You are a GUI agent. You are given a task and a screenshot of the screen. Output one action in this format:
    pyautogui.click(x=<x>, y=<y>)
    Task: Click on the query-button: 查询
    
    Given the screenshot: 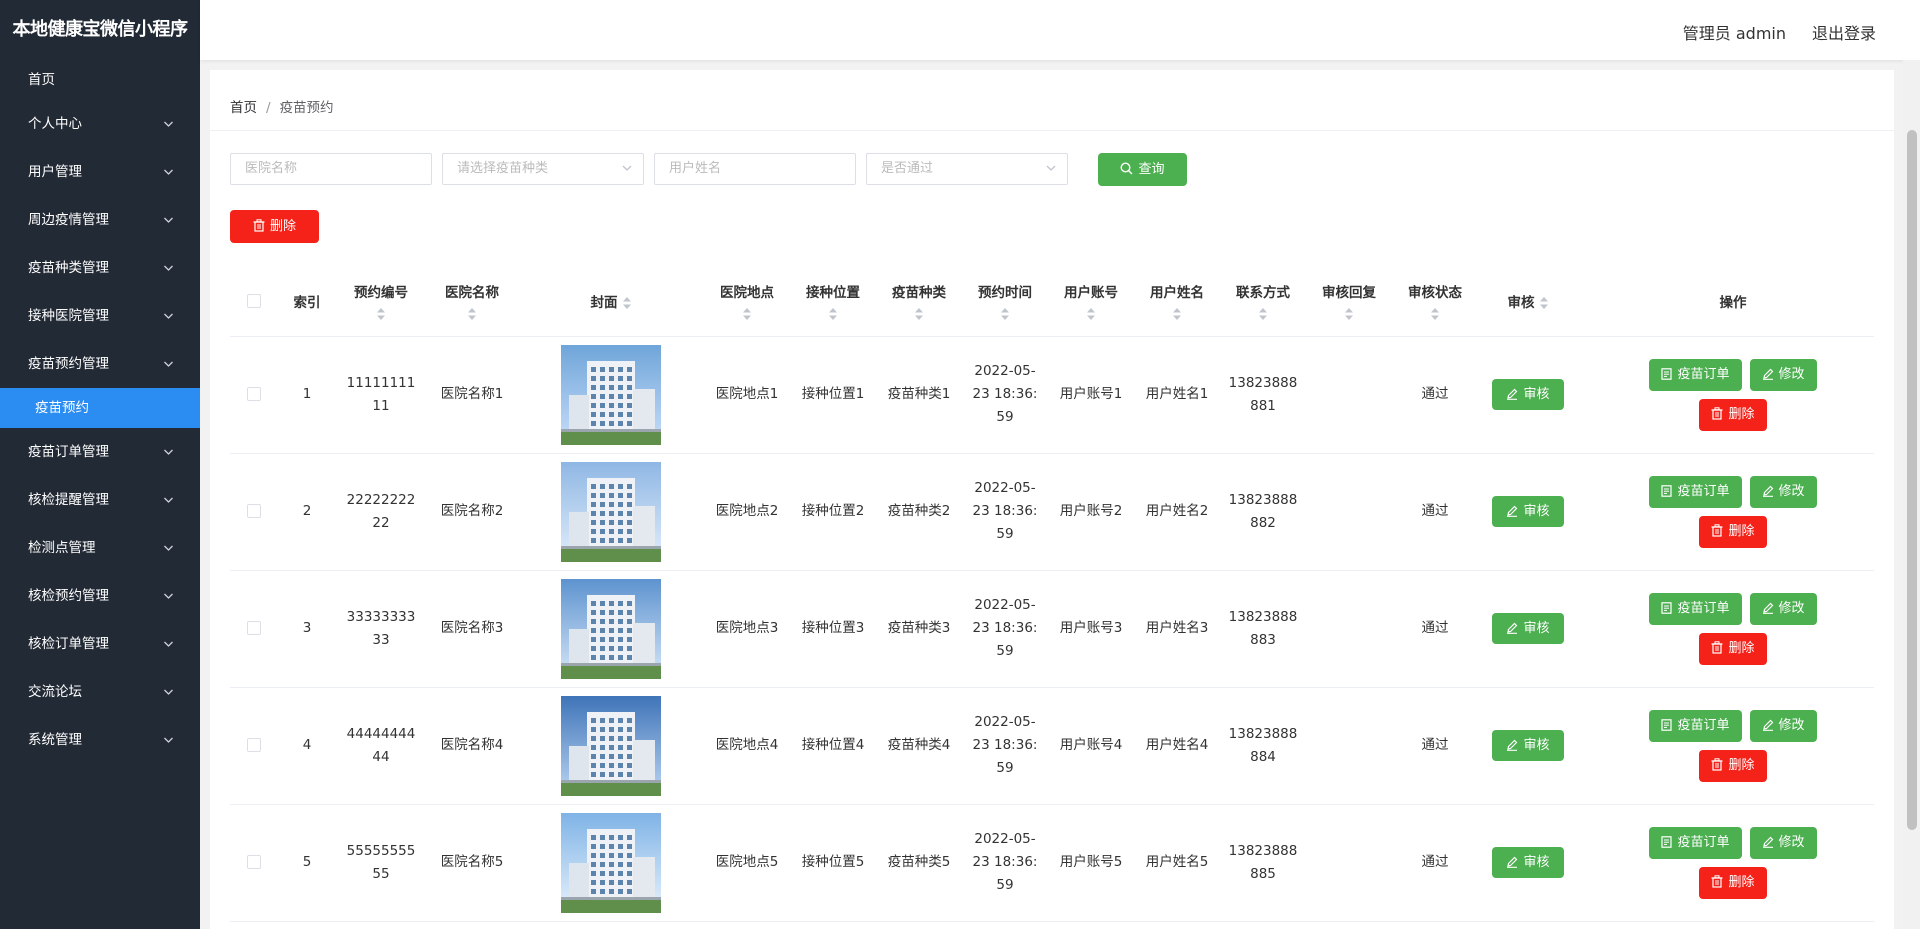 What is the action you would take?
    pyautogui.click(x=1142, y=169)
    